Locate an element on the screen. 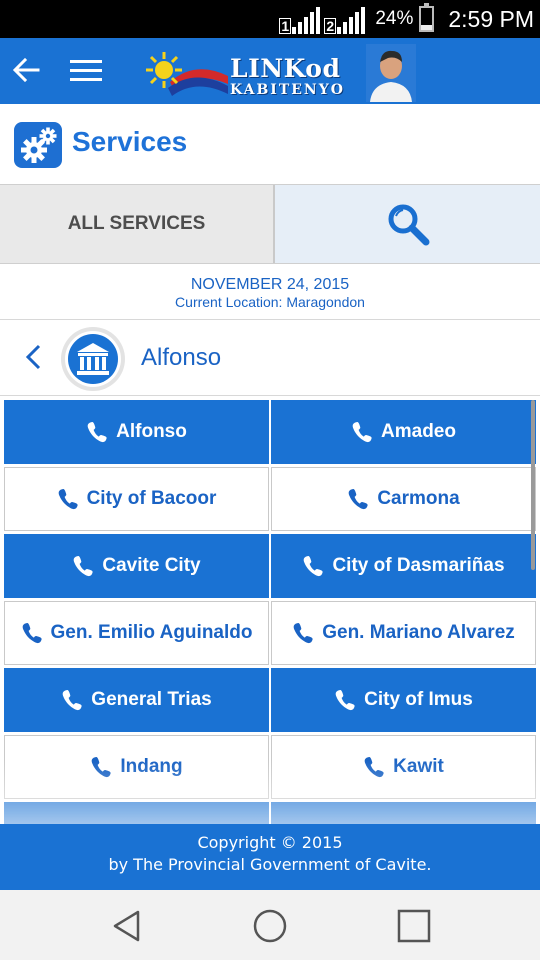 This screenshot has width=540, height=960. navigation-bar is located at coordinates (270, 925).